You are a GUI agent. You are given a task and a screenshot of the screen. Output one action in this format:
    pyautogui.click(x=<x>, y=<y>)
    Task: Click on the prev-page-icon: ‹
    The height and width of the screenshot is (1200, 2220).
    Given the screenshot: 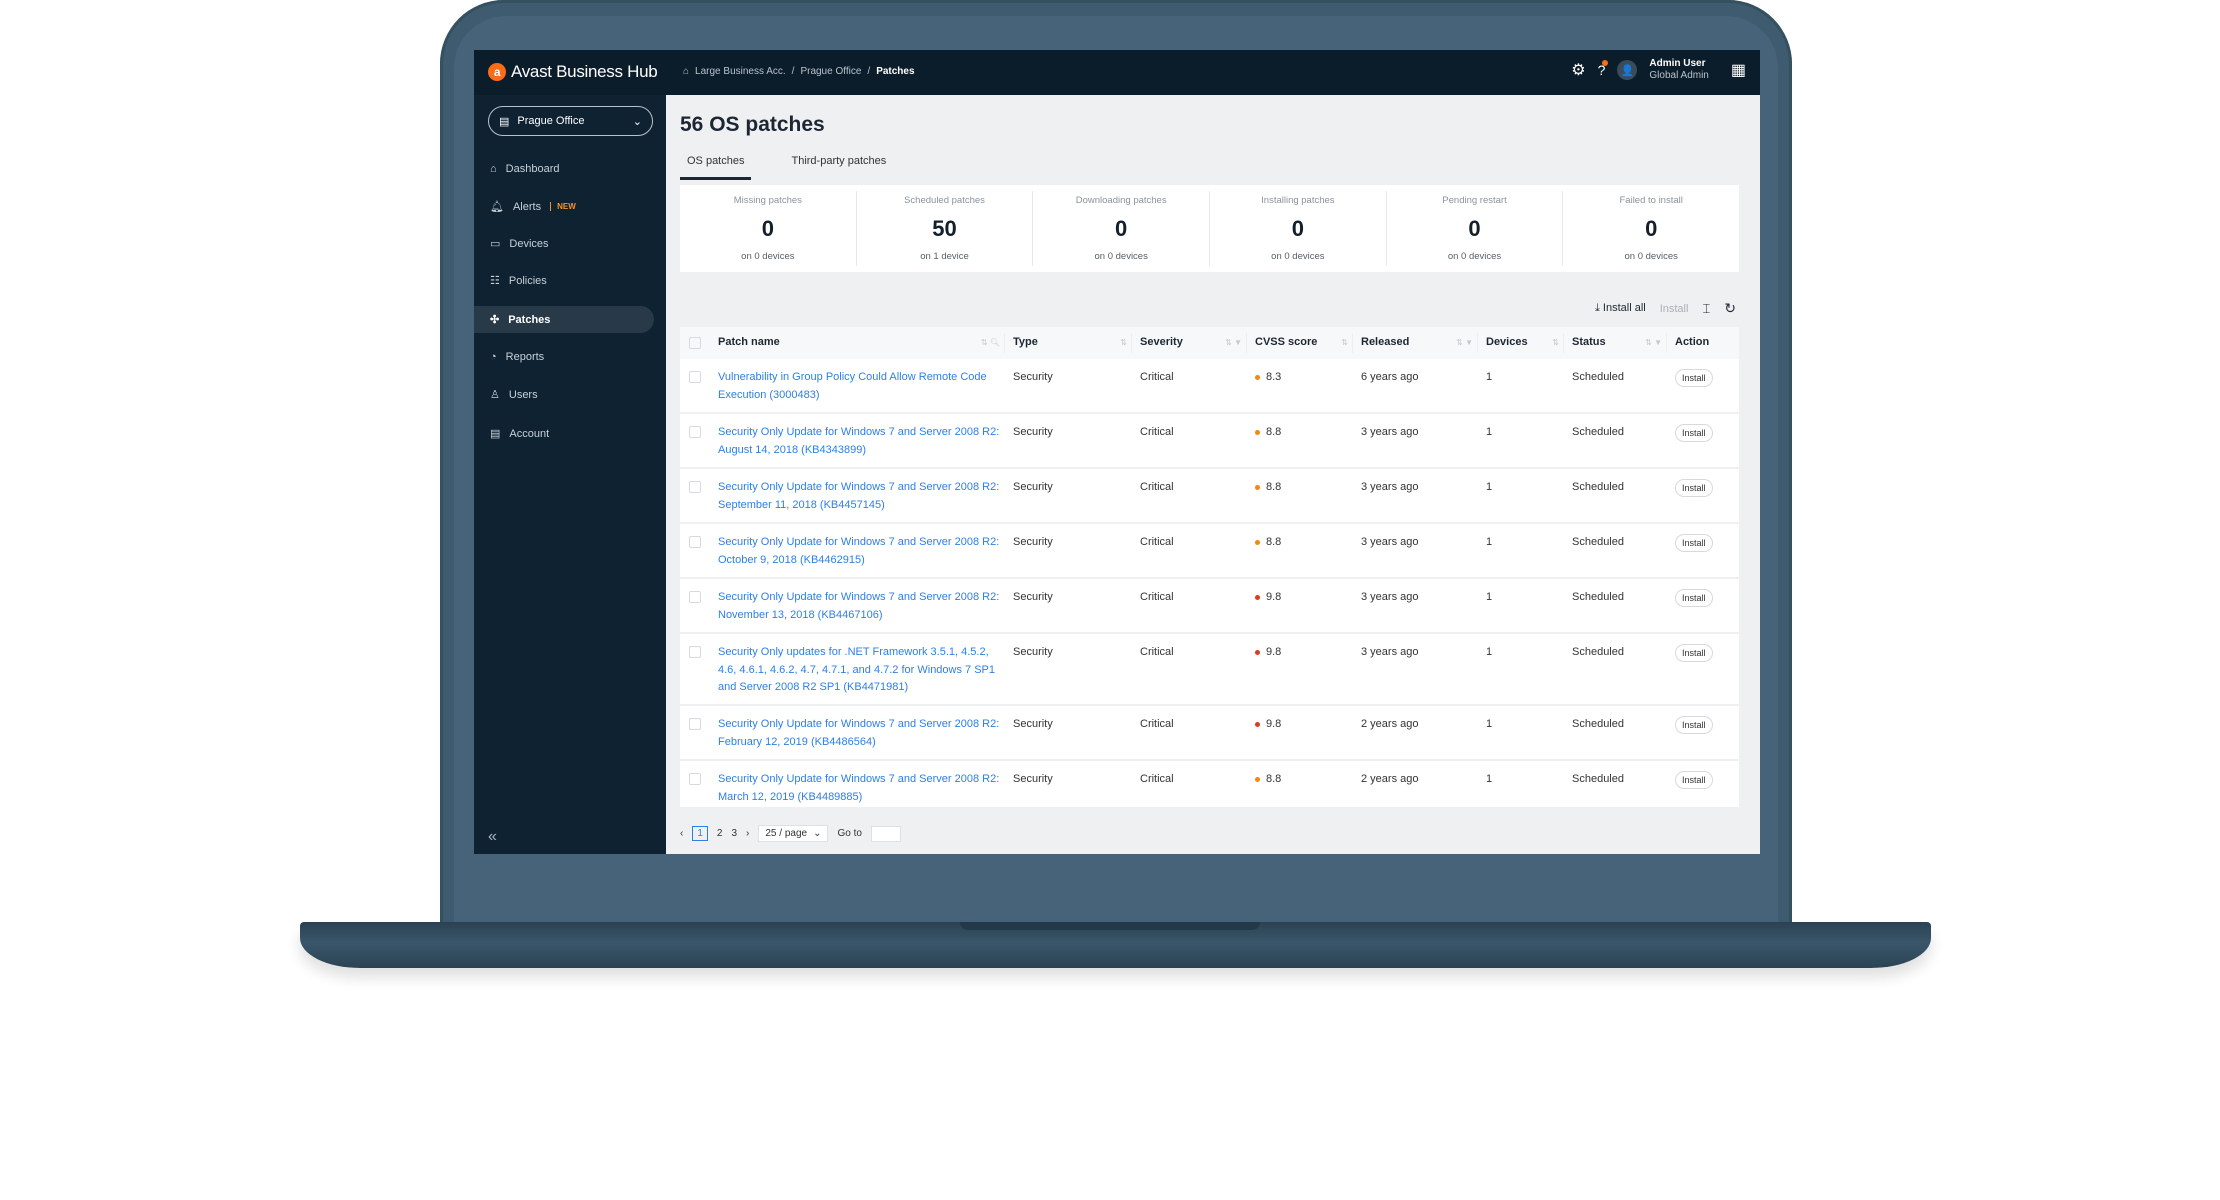 What is the action you would take?
    pyautogui.click(x=681, y=833)
    